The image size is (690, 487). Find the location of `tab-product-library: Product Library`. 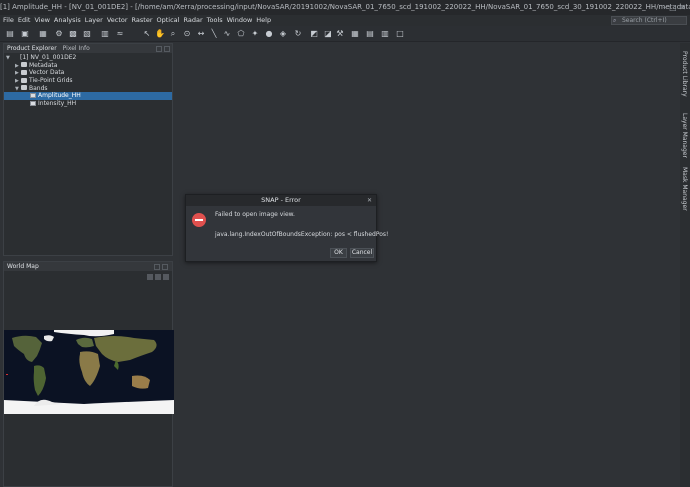

tab-product-library: Product Library is located at coordinates (684, 74).